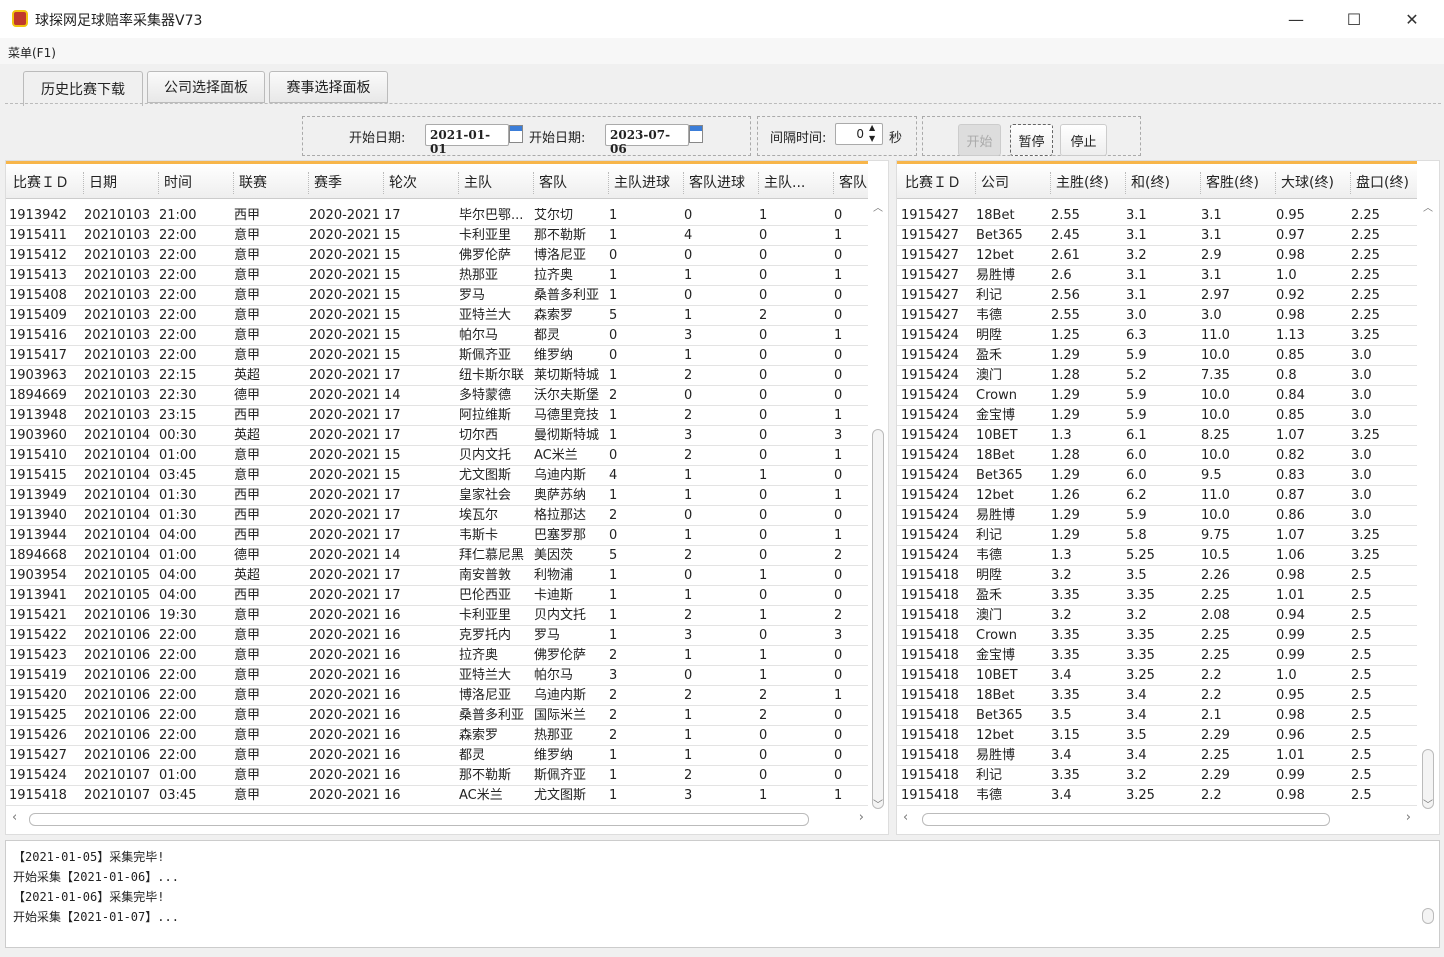  What do you see at coordinates (270, 183) in the screenshot?
I see `column-header: 联赛` at bounding box center [270, 183].